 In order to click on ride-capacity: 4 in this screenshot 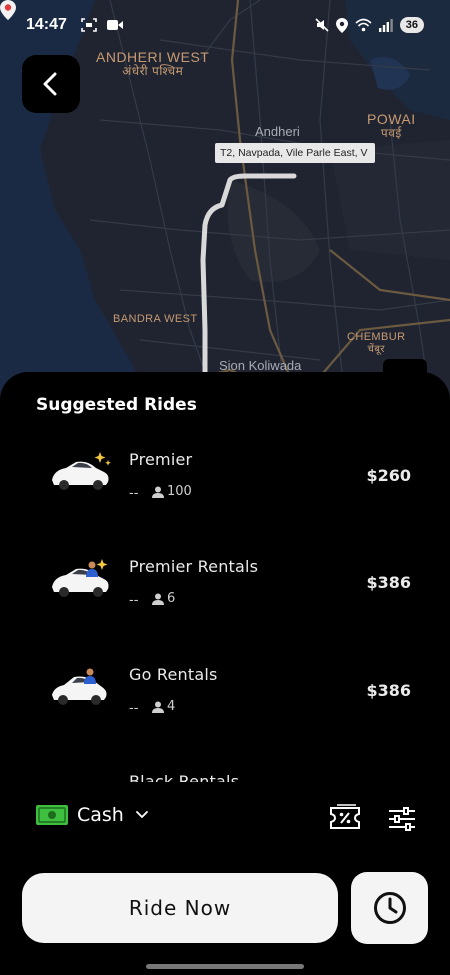, I will do `click(163, 706)`.